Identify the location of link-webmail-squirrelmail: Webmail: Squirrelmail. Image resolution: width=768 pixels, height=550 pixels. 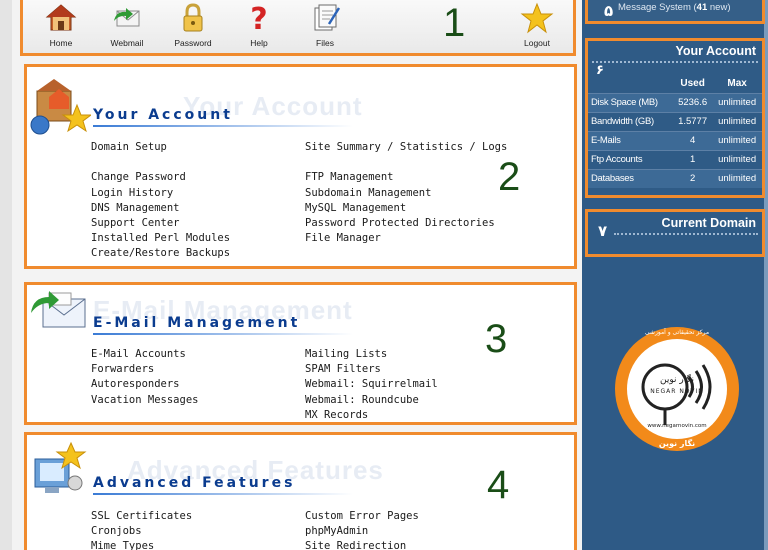
(371, 384).